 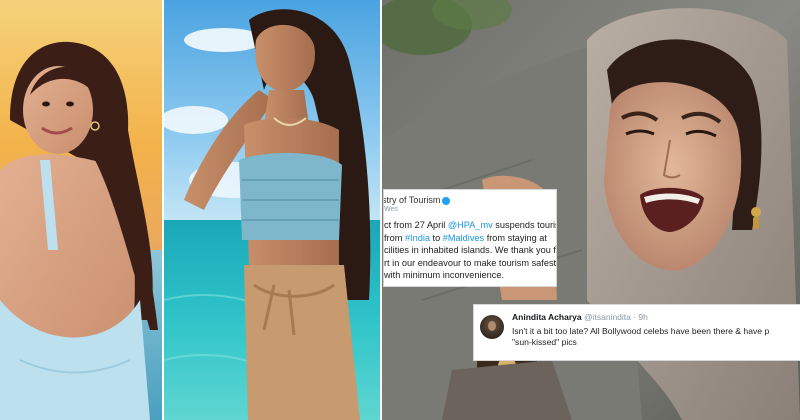 I want to click on tweet-line: from #India to #Maldives from staying at, so click(x=465, y=237).